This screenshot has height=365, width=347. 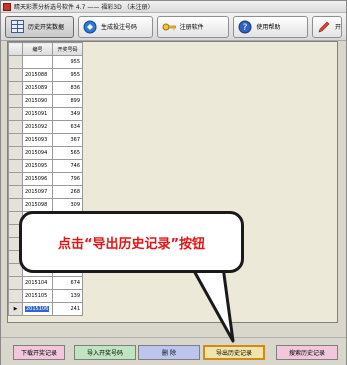 What do you see at coordinates (39, 352) in the screenshot?
I see `download-records-button: 下载开奖记录` at bounding box center [39, 352].